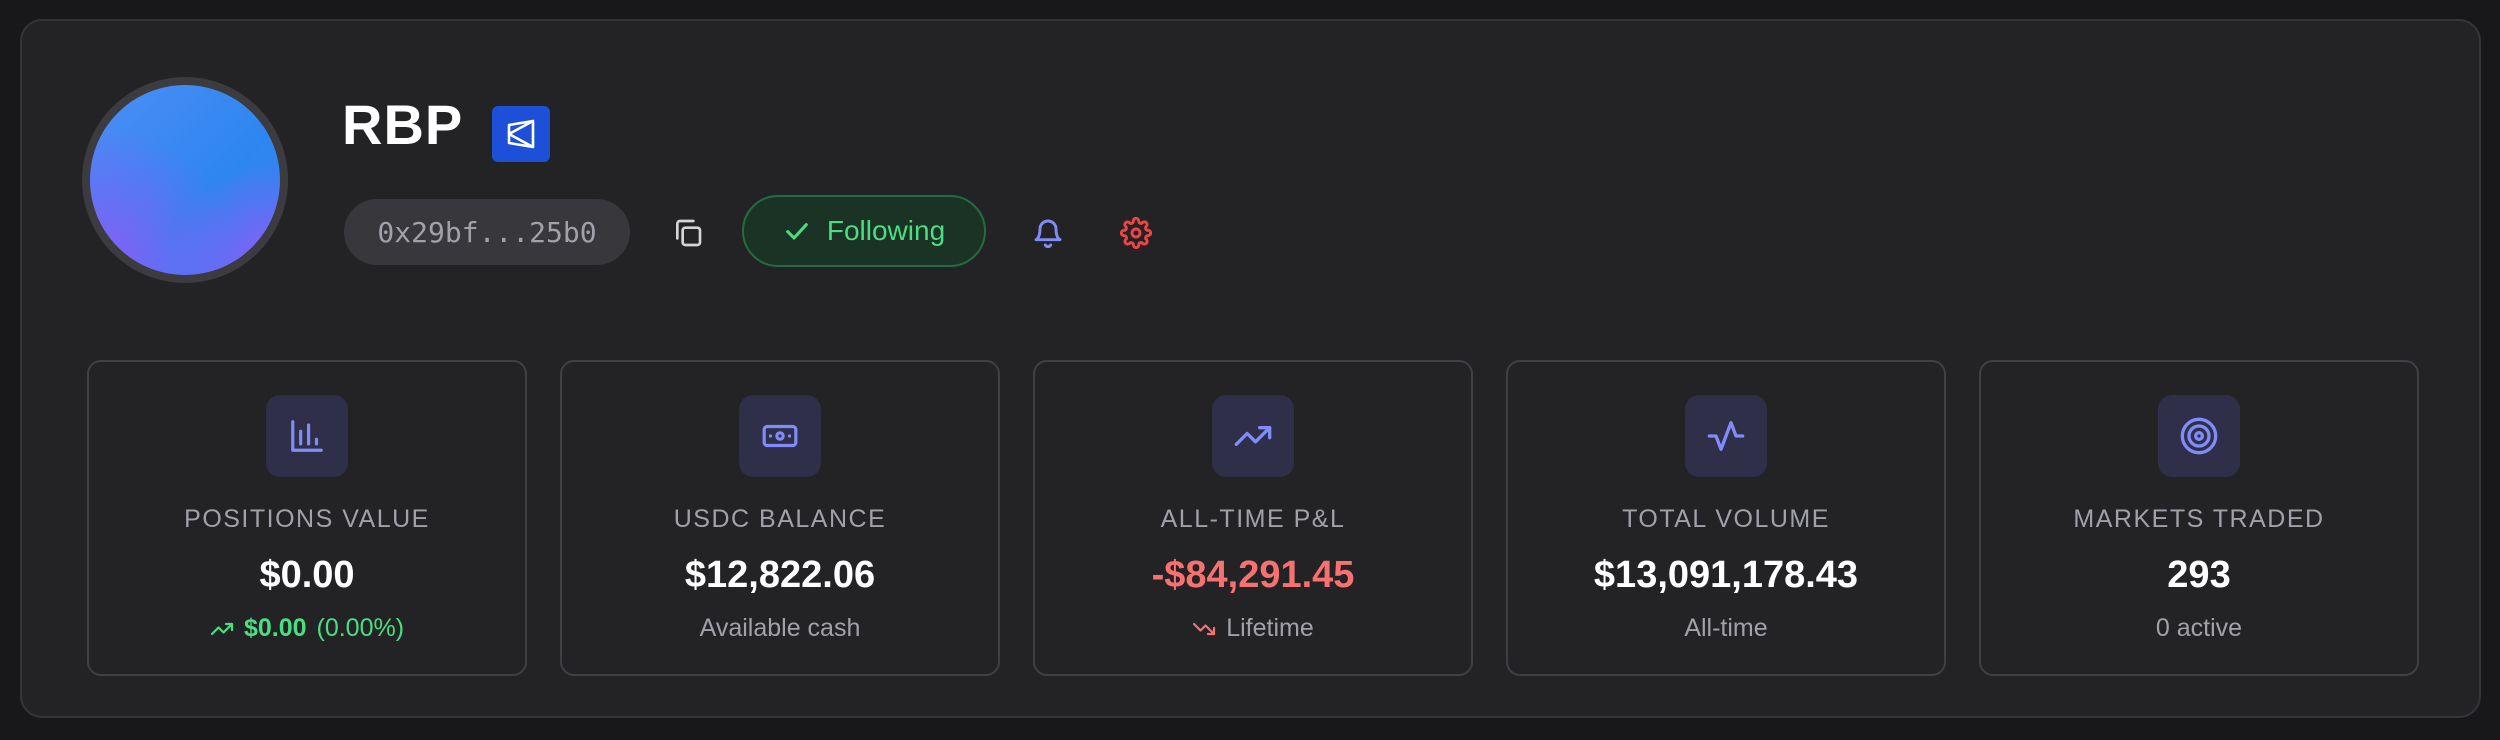 Image resolution: width=2500 pixels, height=740 pixels. I want to click on wallet-address: 0x29bf...25b0, so click(487, 232).